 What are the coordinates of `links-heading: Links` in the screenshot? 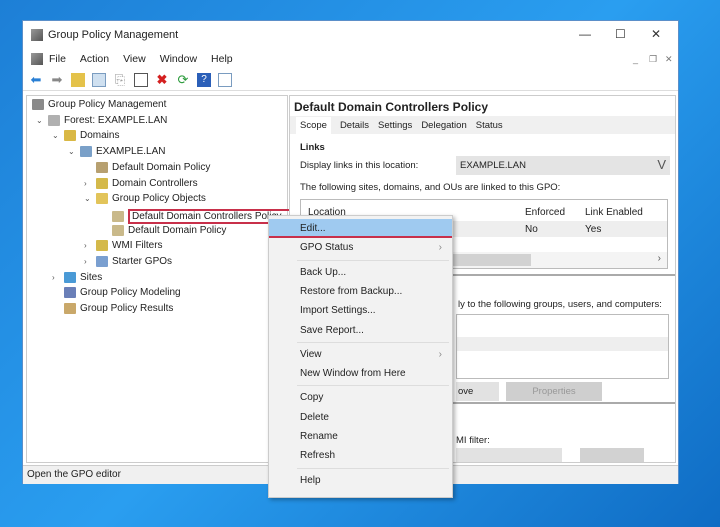 It's located at (312, 147).